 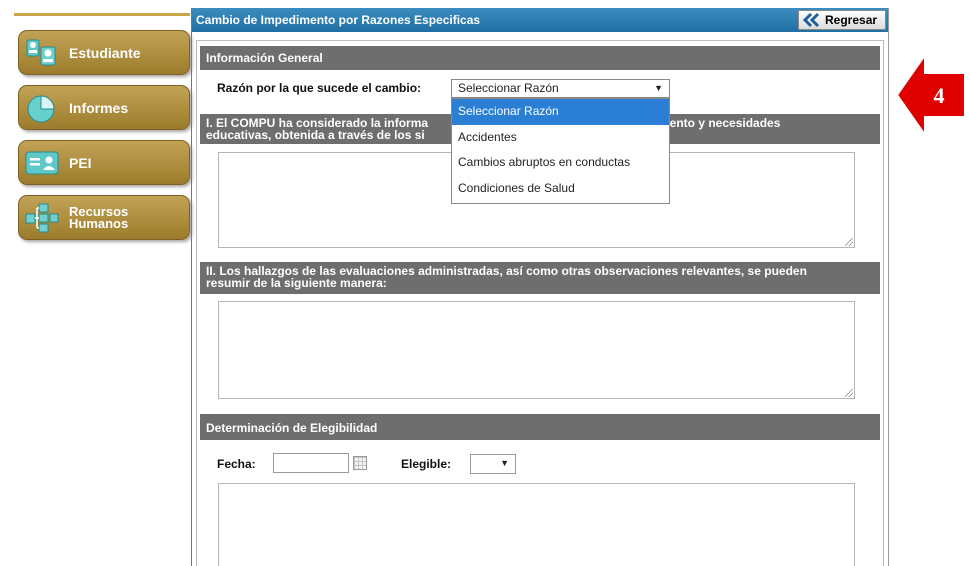 I want to click on elegible-label: Elegible:, so click(x=426, y=464).